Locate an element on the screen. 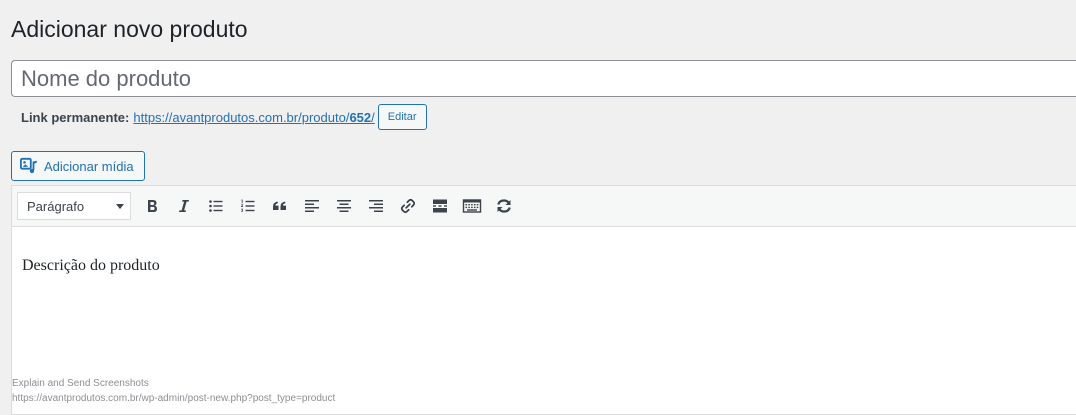  product-name-input is located at coordinates (543, 78).